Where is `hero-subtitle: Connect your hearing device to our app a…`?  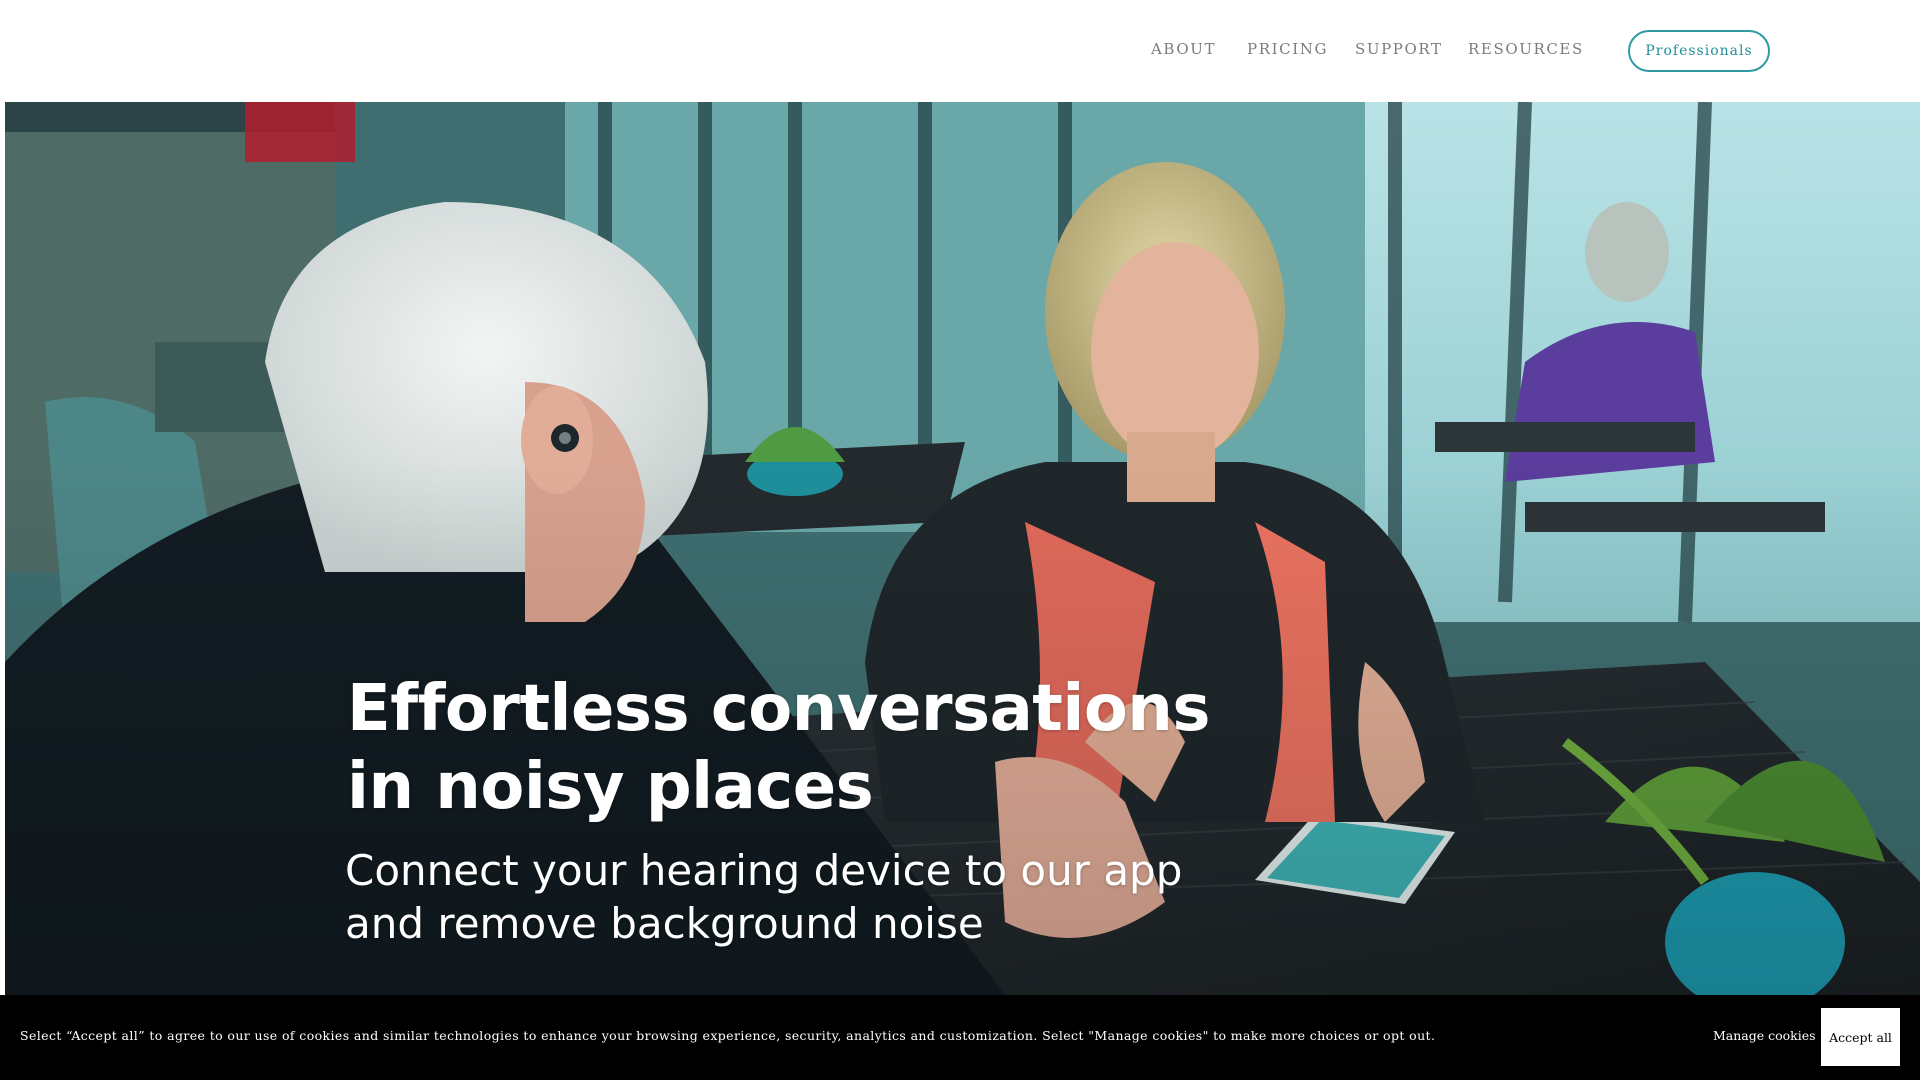 hero-subtitle: Connect your hearing device to our app a… is located at coordinates (795, 897).